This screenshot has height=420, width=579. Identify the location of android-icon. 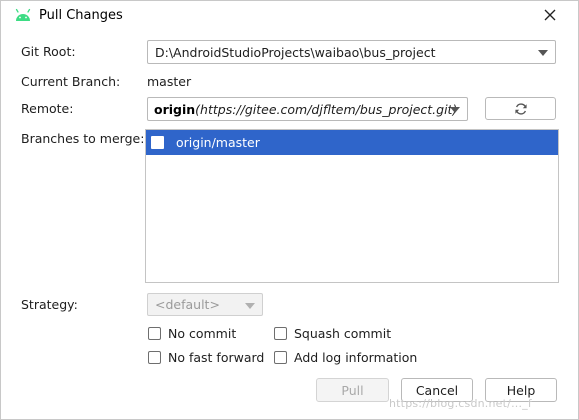
(23, 14).